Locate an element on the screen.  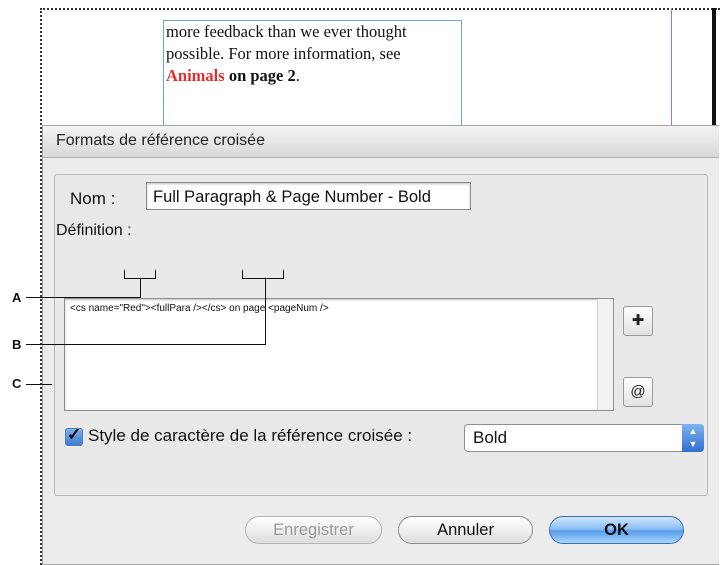
frame-text-line-3: Animals on page 2. is located at coordinates (312, 76).